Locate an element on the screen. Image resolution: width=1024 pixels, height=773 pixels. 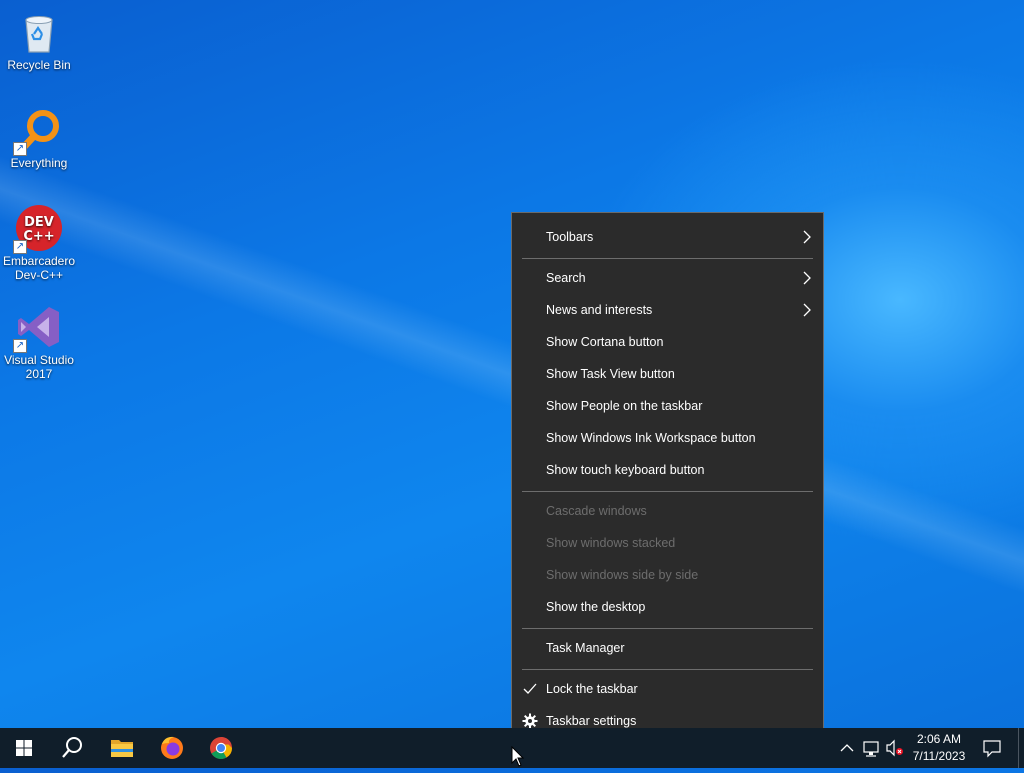
taskbar-search-button is located at coordinates (72, 748).